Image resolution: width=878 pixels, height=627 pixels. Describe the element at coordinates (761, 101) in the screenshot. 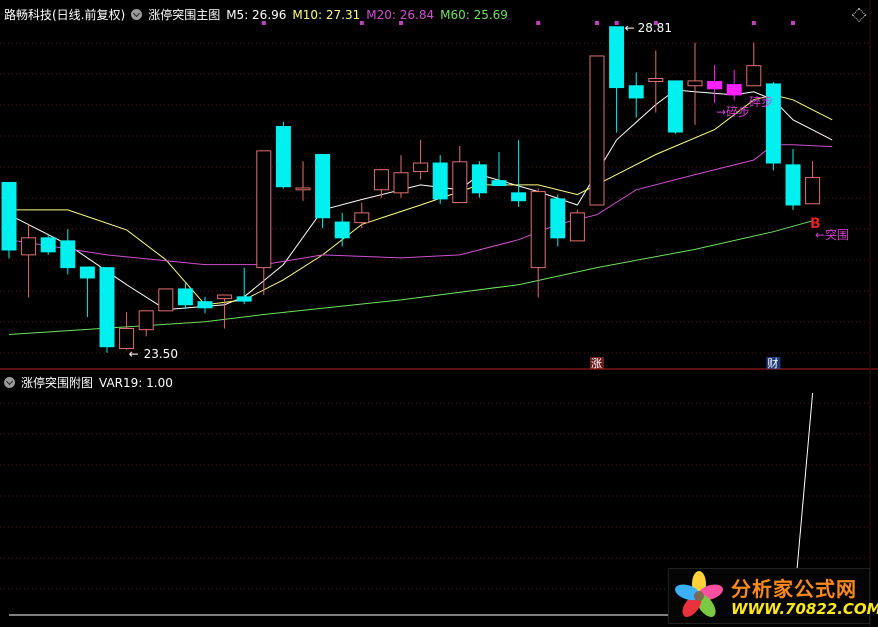

I see `step-label-2: 碎步` at that location.